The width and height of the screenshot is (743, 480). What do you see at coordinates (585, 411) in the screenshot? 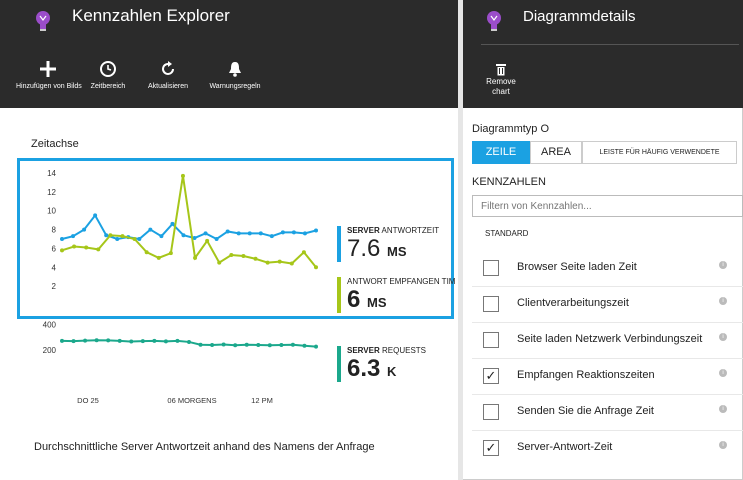
I see `metric-label: Senden Sie die Anfrage Zeit` at bounding box center [585, 411].